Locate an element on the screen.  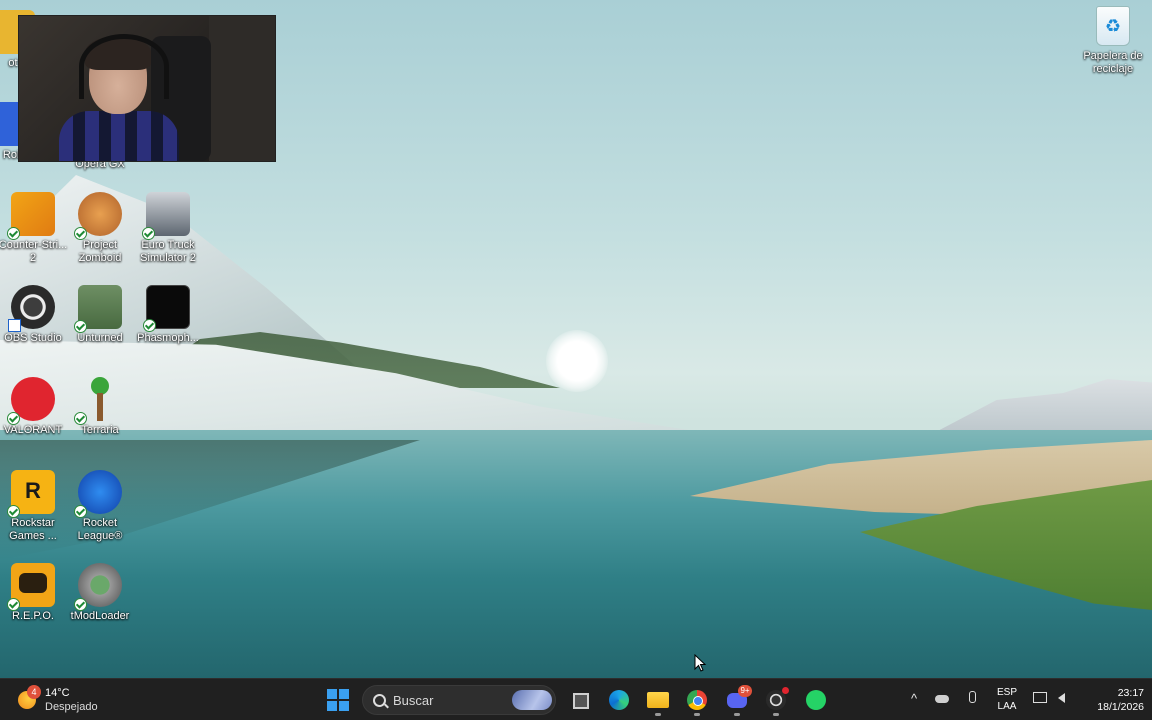
task-view-button is located at coordinates (580, 700).